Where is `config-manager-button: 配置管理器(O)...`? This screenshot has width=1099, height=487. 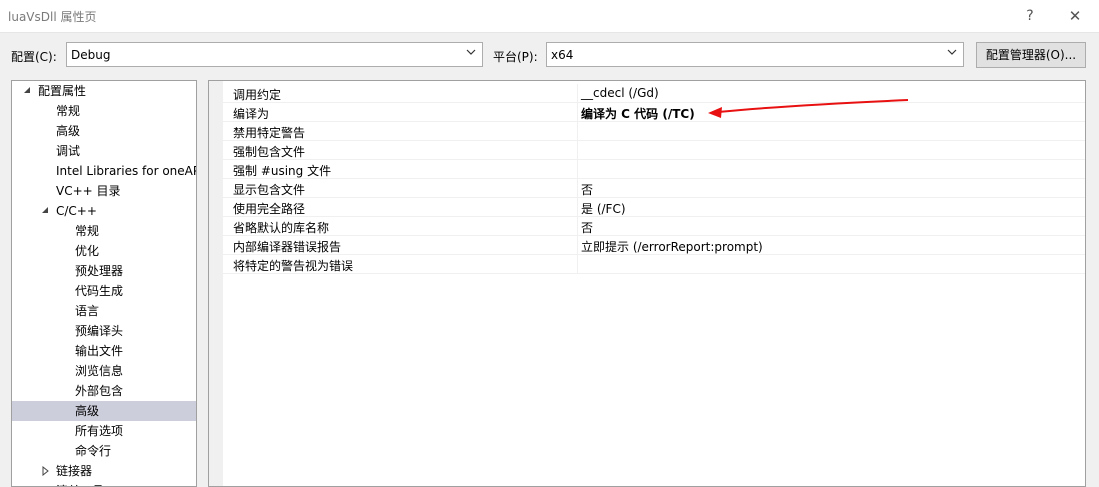
config-manager-button: 配置管理器(O)... is located at coordinates (1031, 55).